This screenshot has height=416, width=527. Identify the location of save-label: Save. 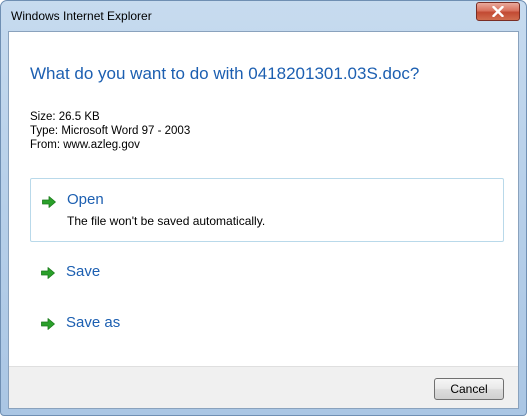
(83, 271).